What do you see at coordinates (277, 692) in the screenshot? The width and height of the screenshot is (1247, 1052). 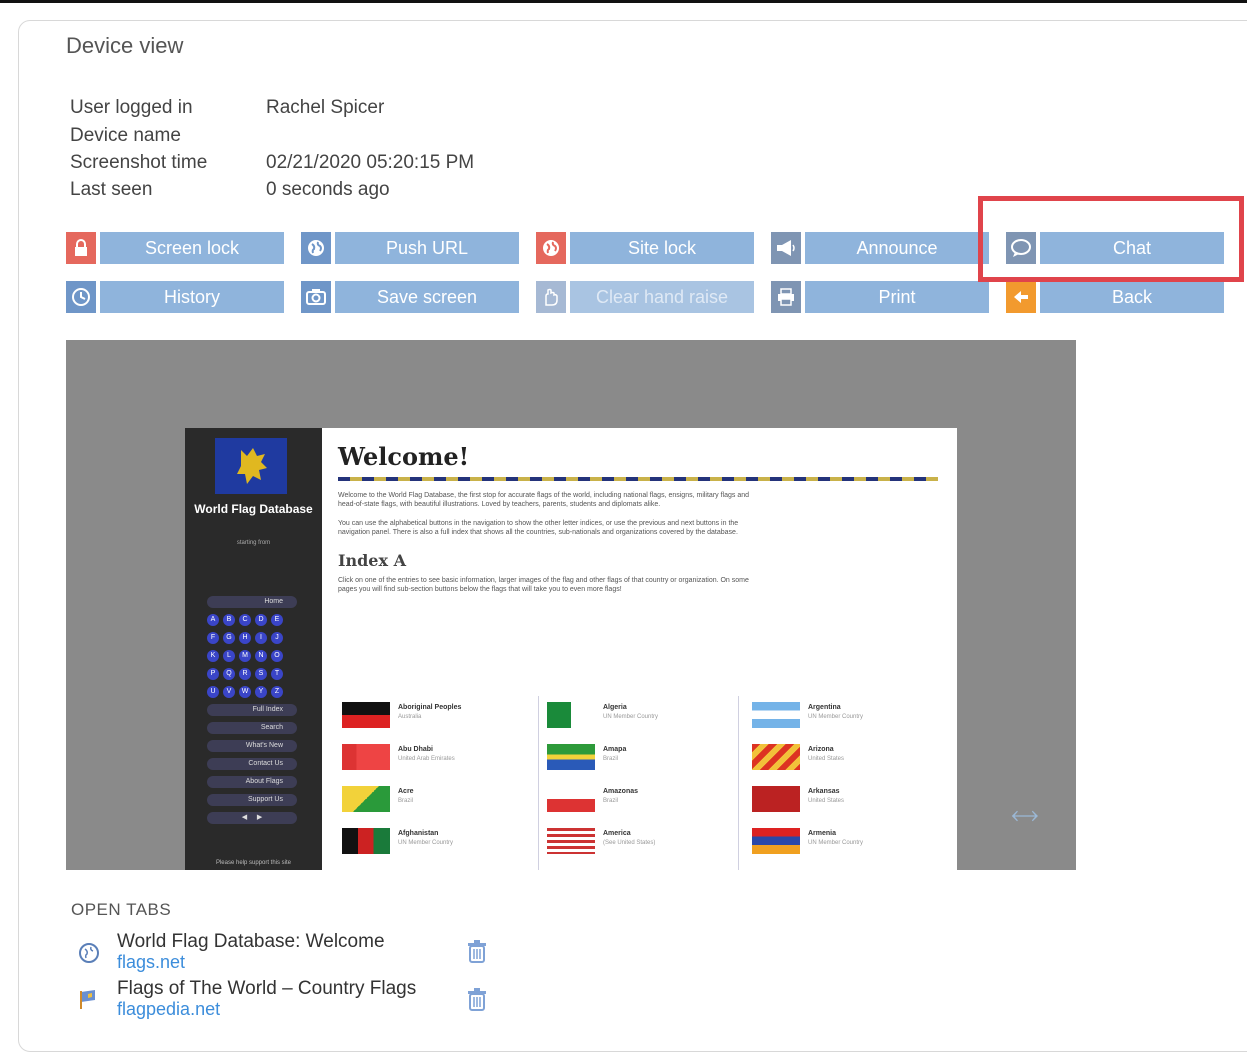 I see `letter-index-button: Z` at bounding box center [277, 692].